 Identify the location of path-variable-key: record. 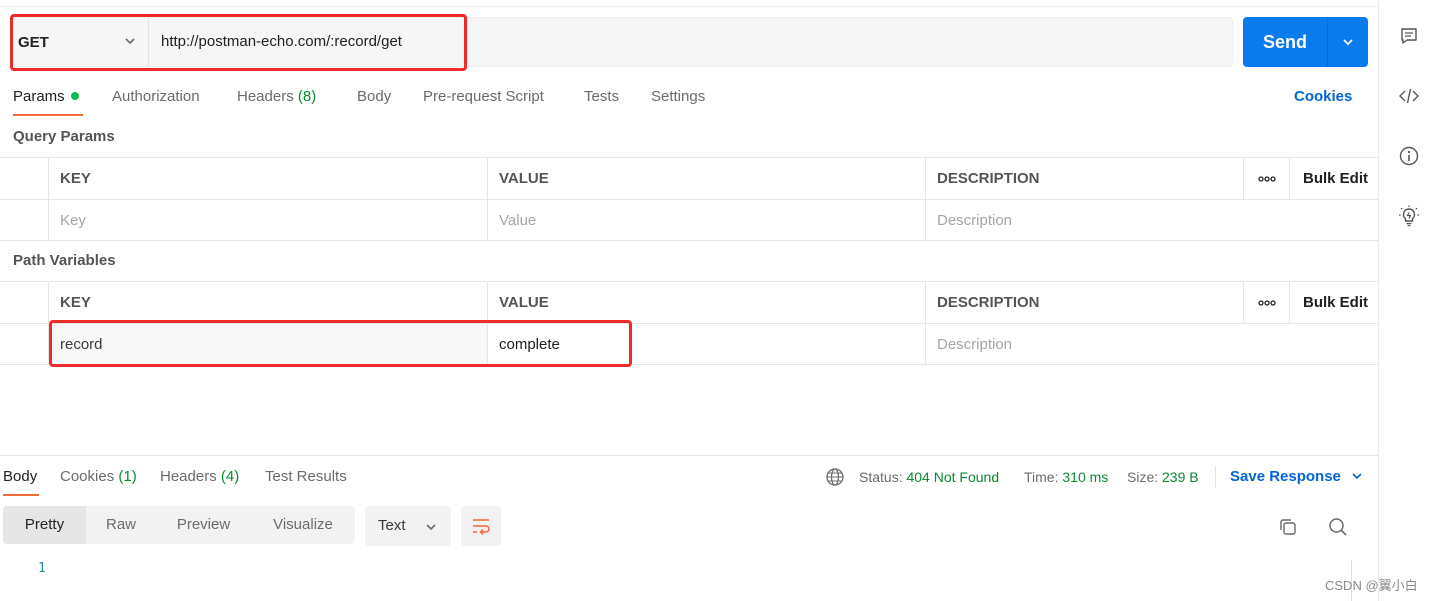
(267, 344).